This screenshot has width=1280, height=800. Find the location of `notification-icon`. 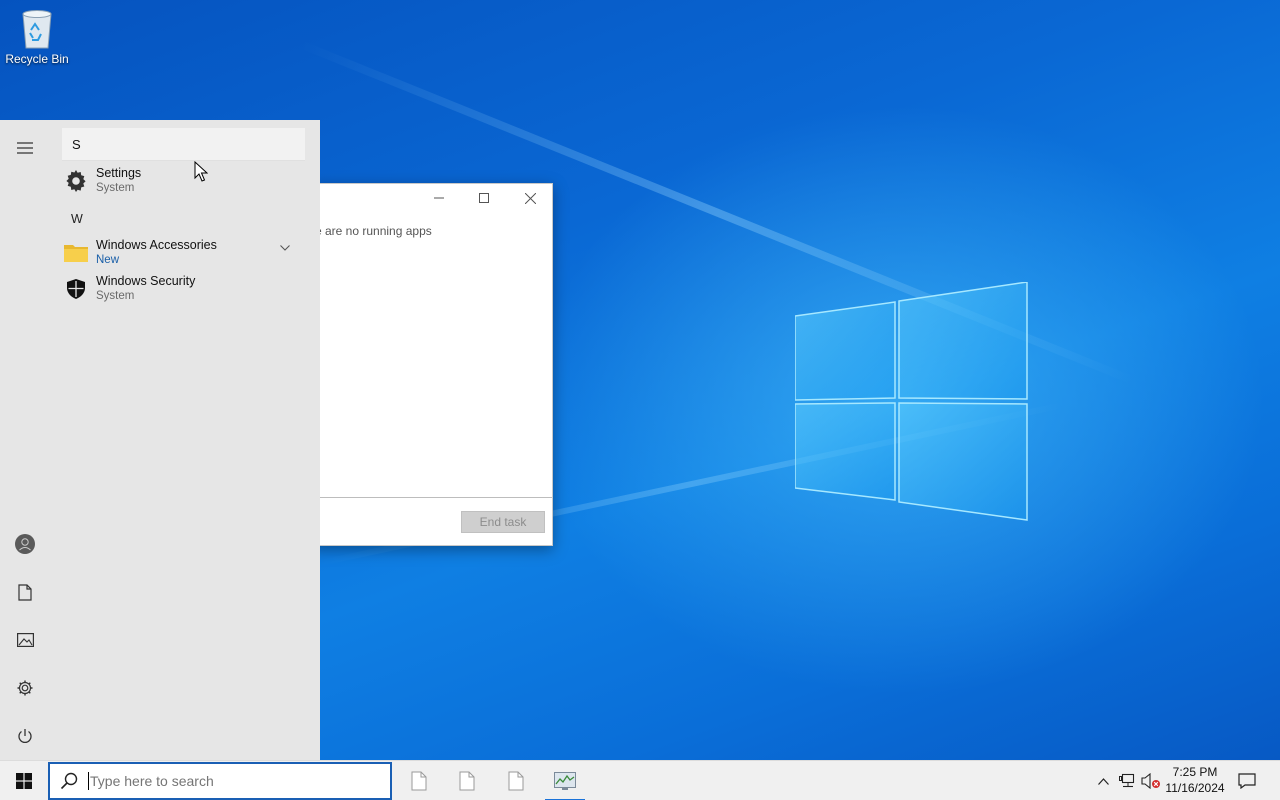

notification-icon is located at coordinates (1247, 781).